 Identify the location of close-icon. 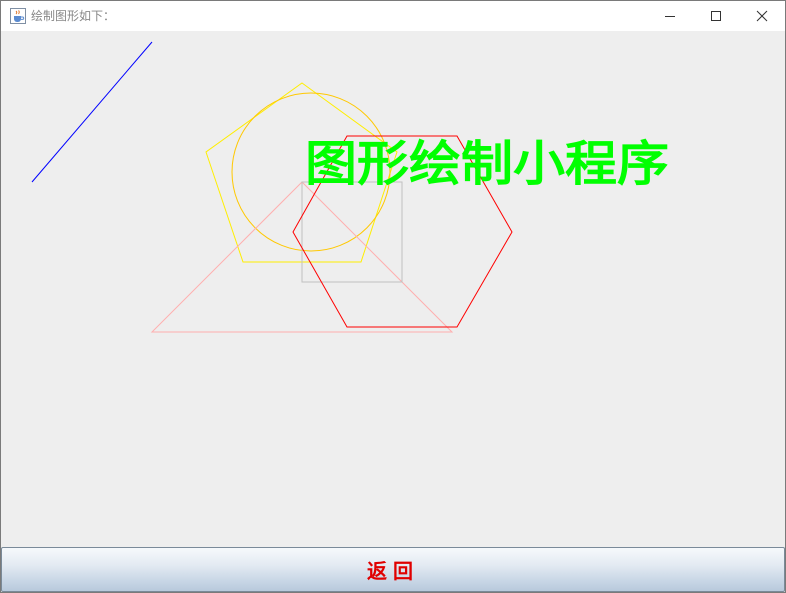
(762, 16).